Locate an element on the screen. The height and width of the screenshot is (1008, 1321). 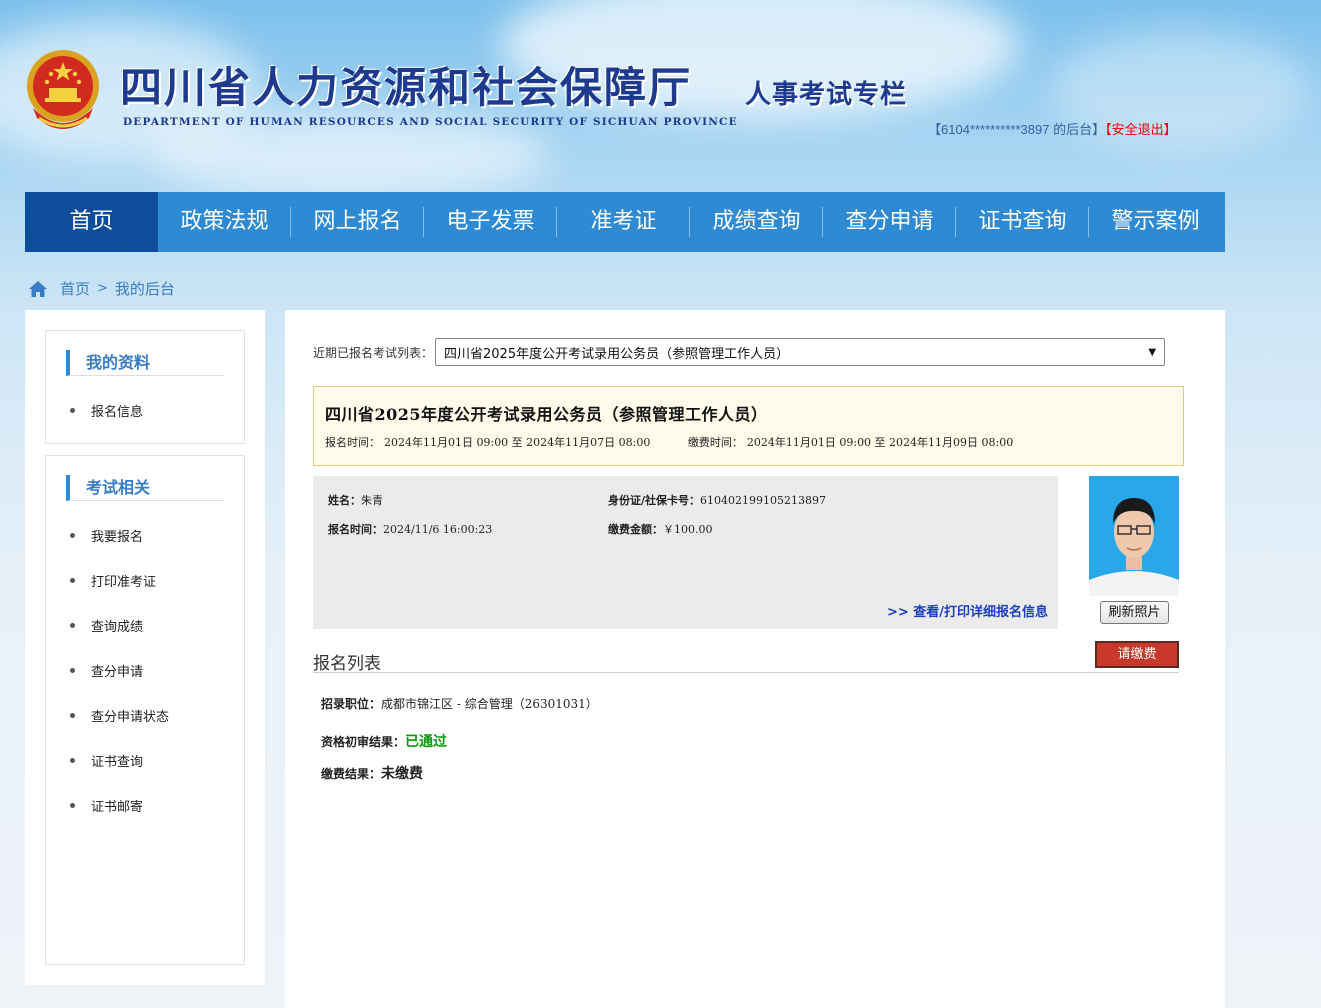
position-label: 招录职位： is located at coordinates (351, 704).